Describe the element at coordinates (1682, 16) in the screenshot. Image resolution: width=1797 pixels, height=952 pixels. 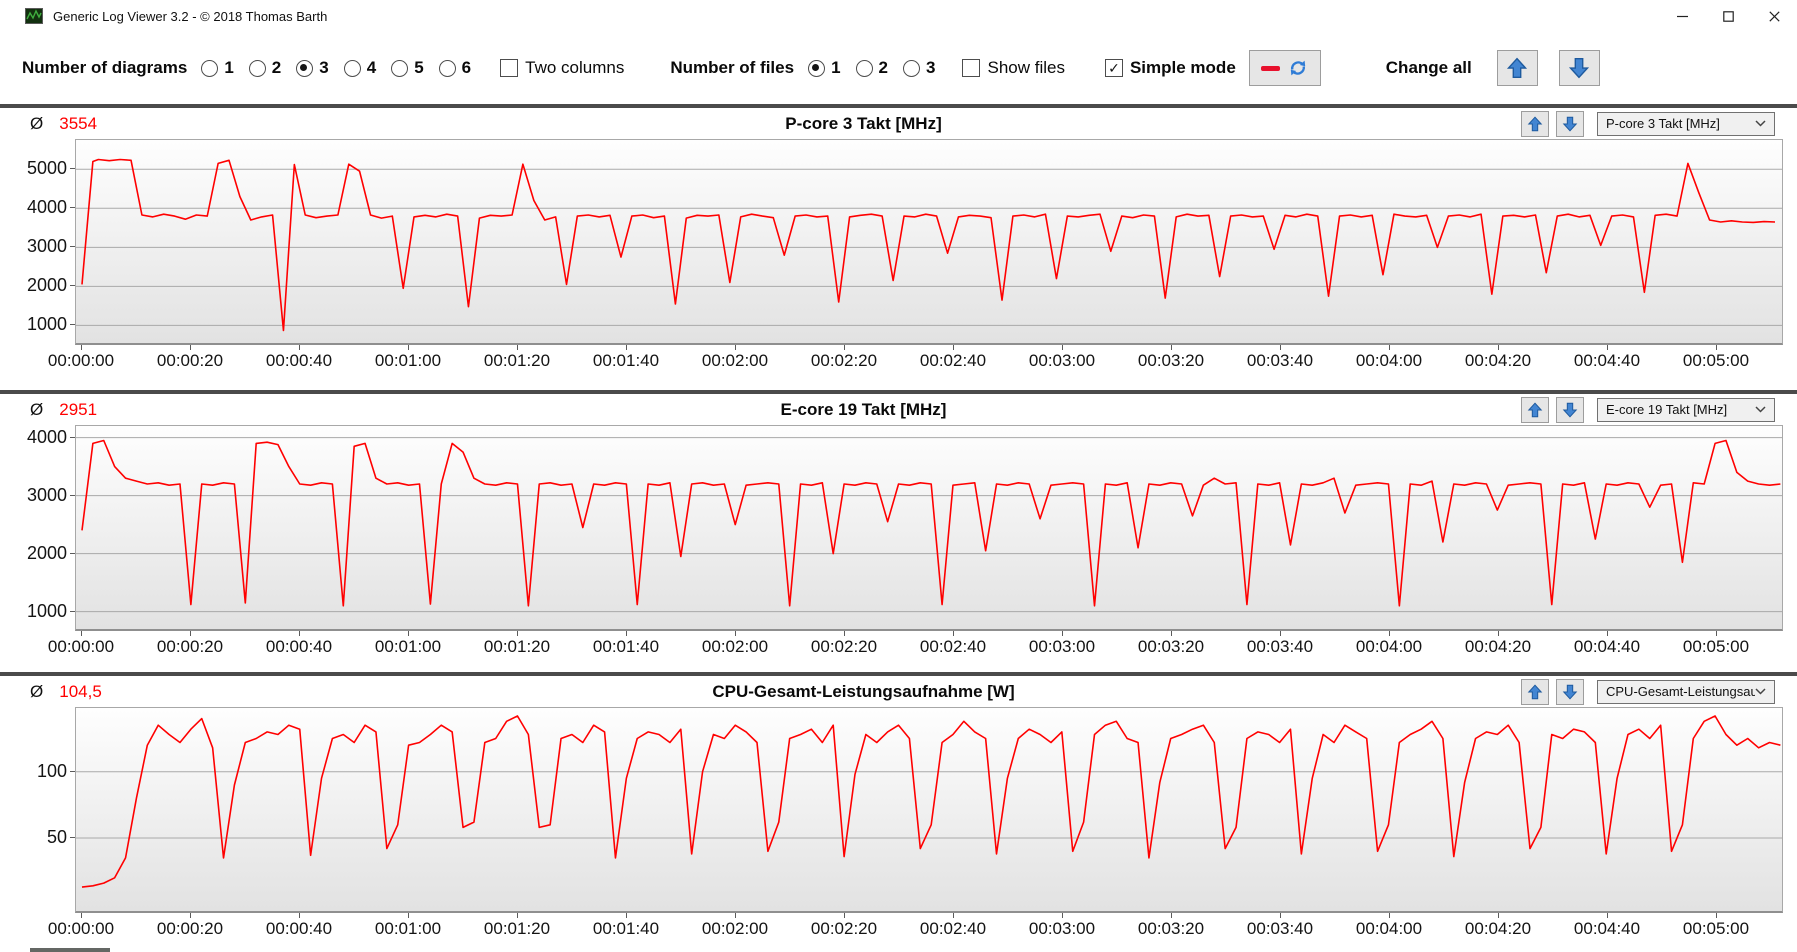
I see `minimize-button` at that location.